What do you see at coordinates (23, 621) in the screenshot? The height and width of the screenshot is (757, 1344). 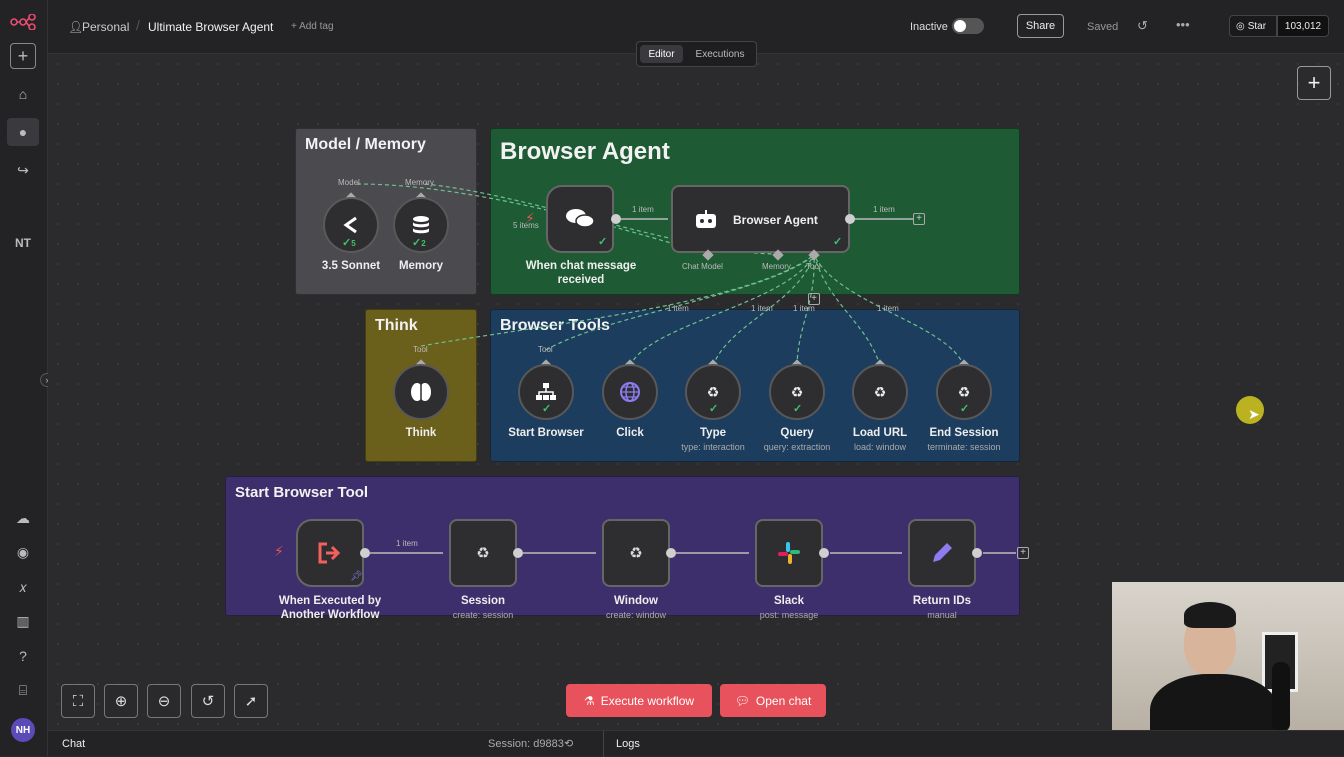 I see `insights-icon: ▥` at bounding box center [23, 621].